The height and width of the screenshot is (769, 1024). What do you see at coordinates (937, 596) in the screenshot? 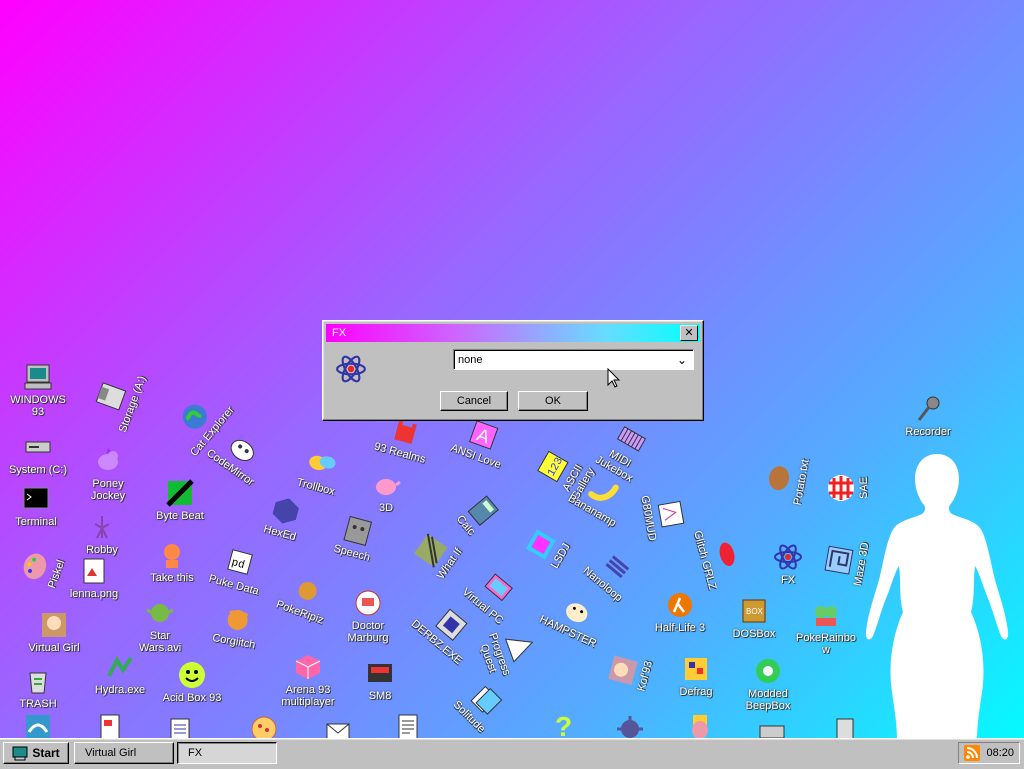
I see `virtual-girl-silhouette` at bounding box center [937, 596].